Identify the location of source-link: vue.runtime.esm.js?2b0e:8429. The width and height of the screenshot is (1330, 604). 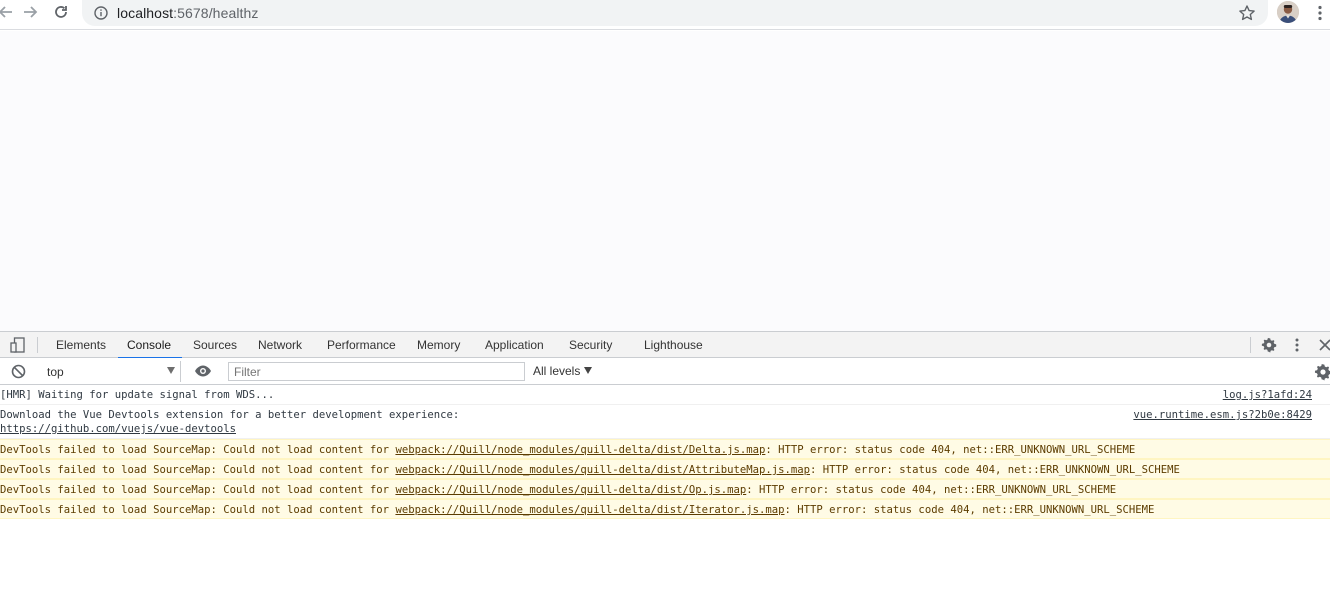
(1222, 415).